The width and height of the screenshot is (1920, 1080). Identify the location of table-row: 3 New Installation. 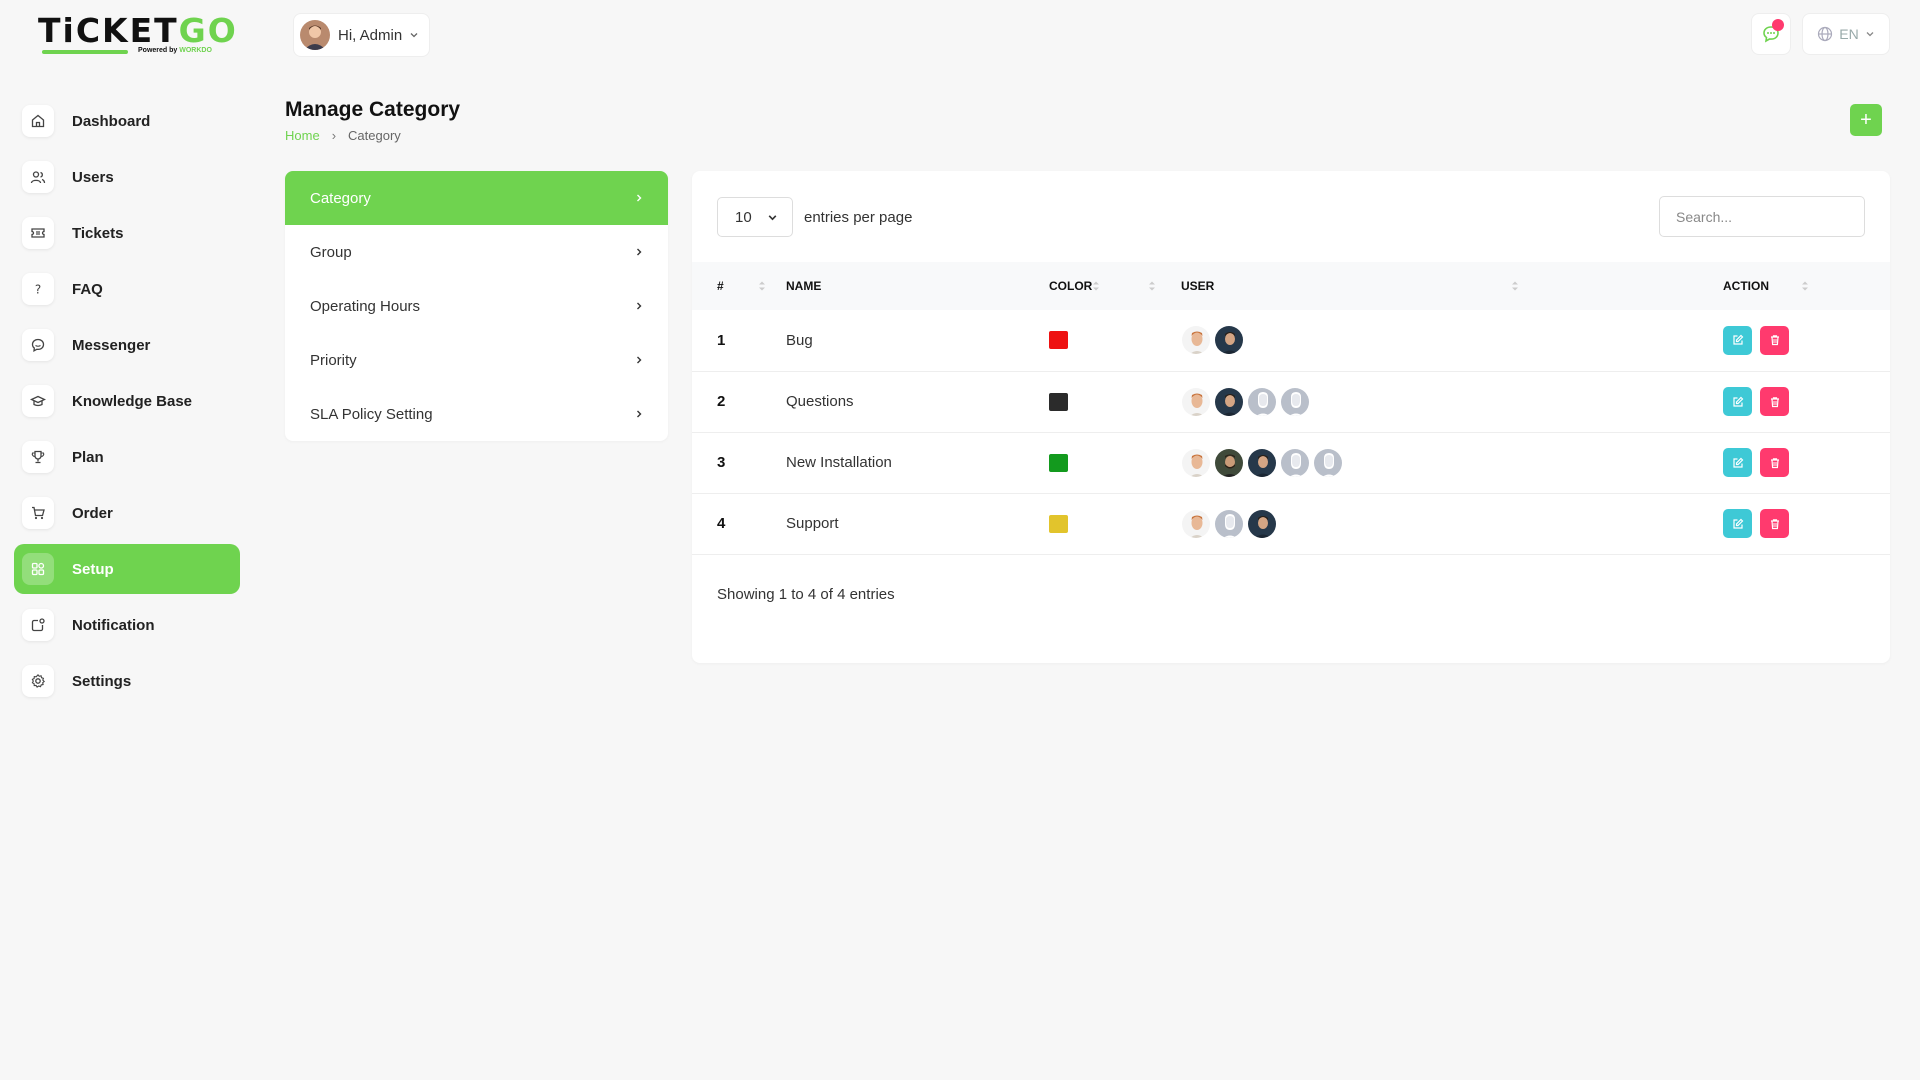
(1291, 462).